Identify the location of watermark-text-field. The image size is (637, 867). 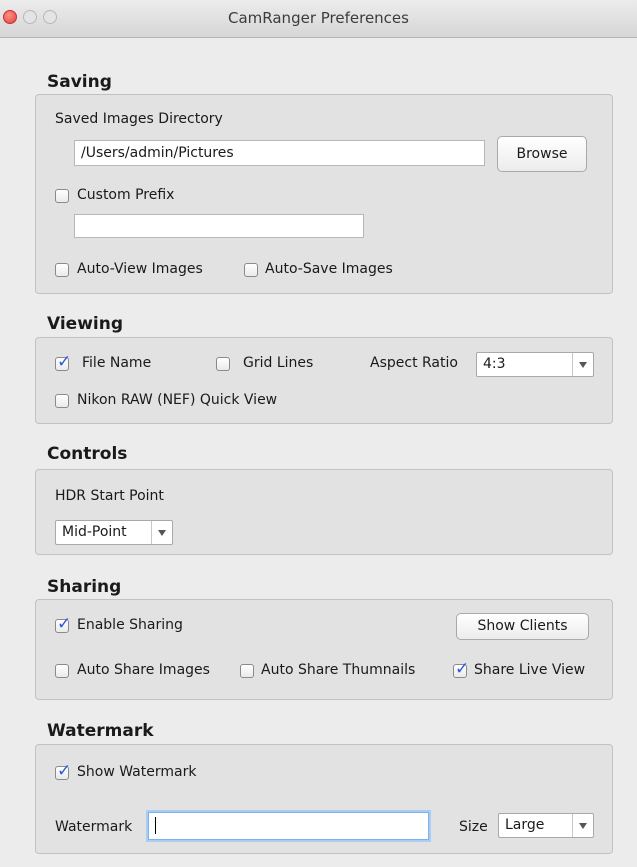
(288, 826).